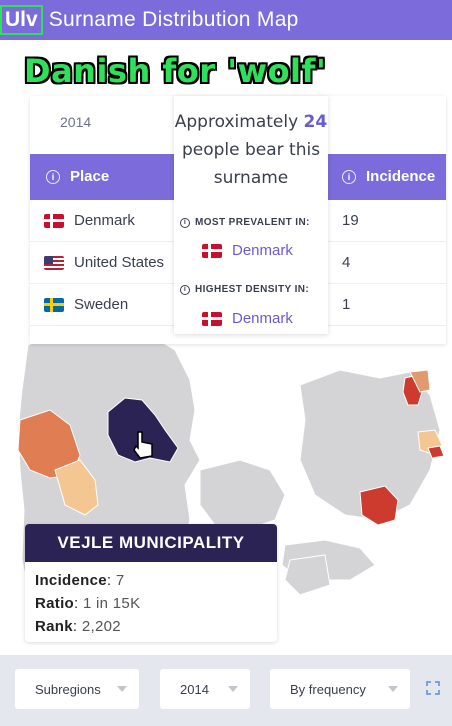 The image size is (452, 726). What do you see at coordinates (151, 543) in the screenshot?
I see `municipality-name: VEJLE MUNICIPALITY` at bounding box center [151, 543].